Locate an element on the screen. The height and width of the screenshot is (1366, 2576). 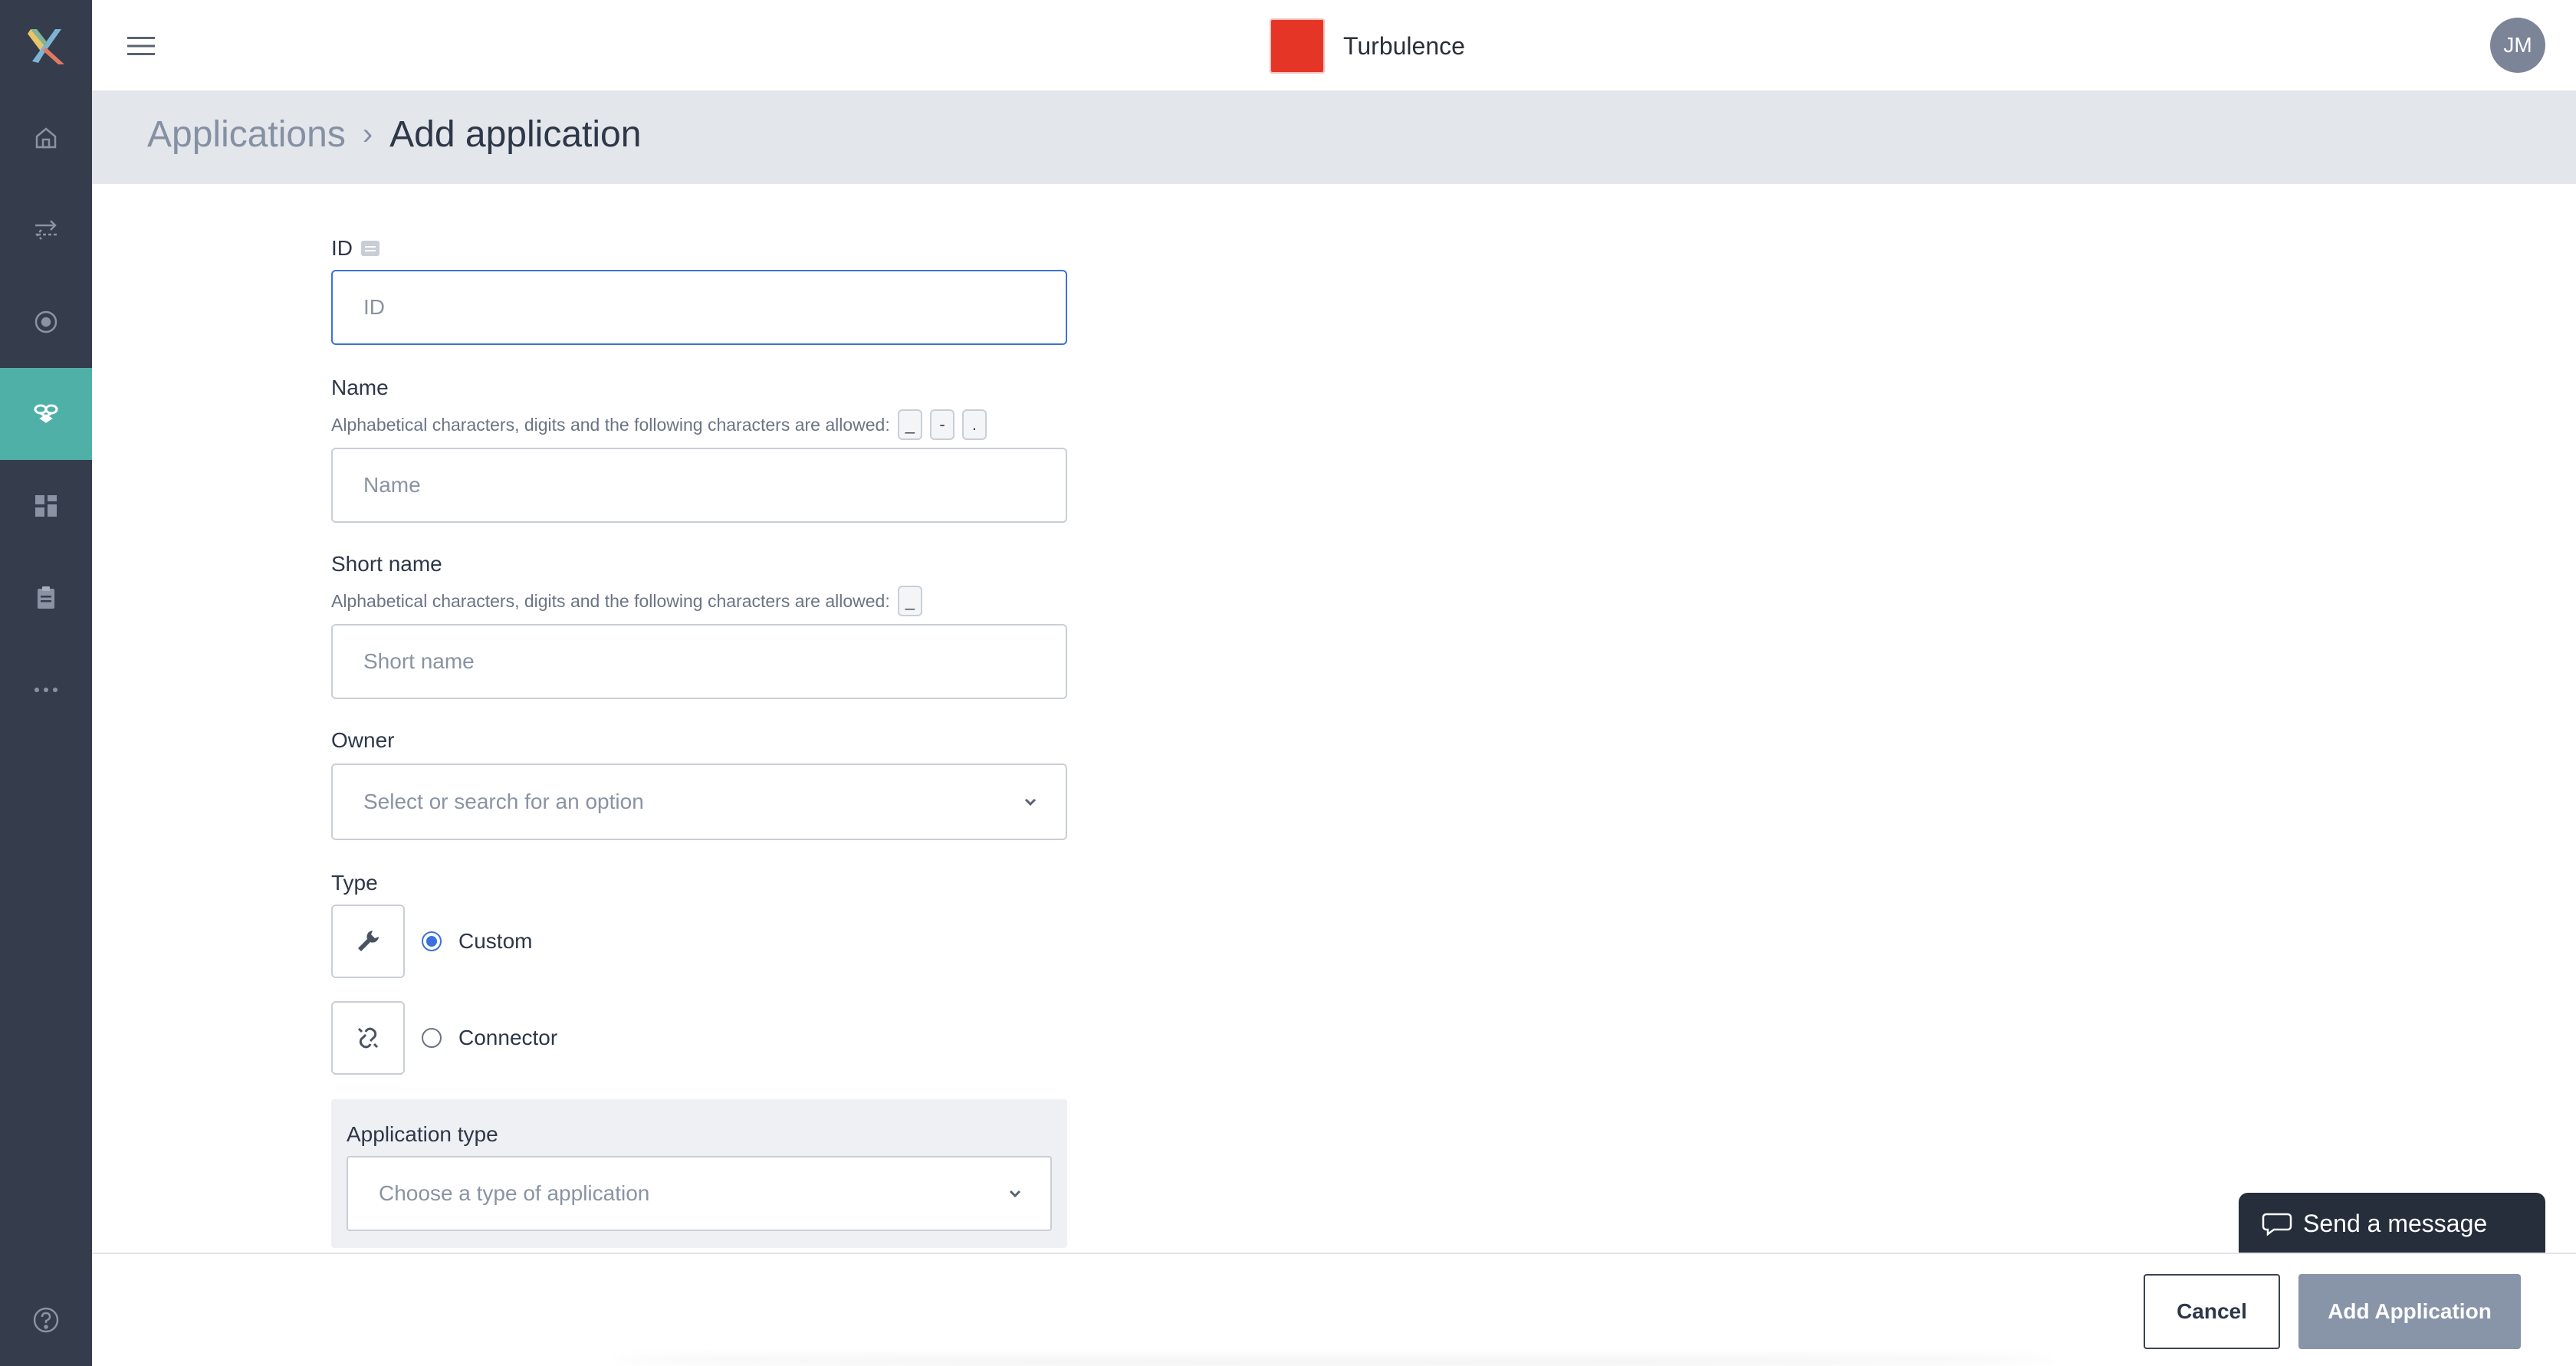
form-actions-bar: Cancel Add Application is located at coordinates (1334, 1309).